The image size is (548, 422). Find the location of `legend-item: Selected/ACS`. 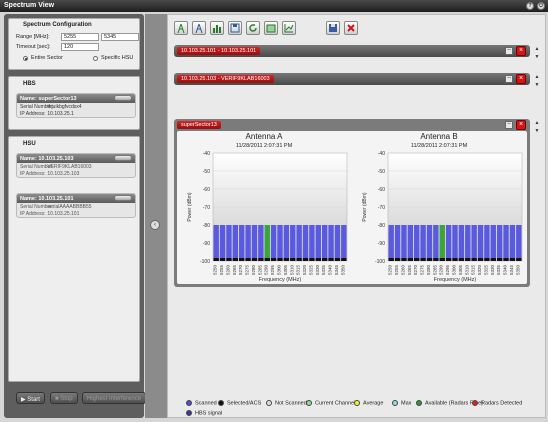

legend-item: Selected/ACS is located at coordinates (239, 403).